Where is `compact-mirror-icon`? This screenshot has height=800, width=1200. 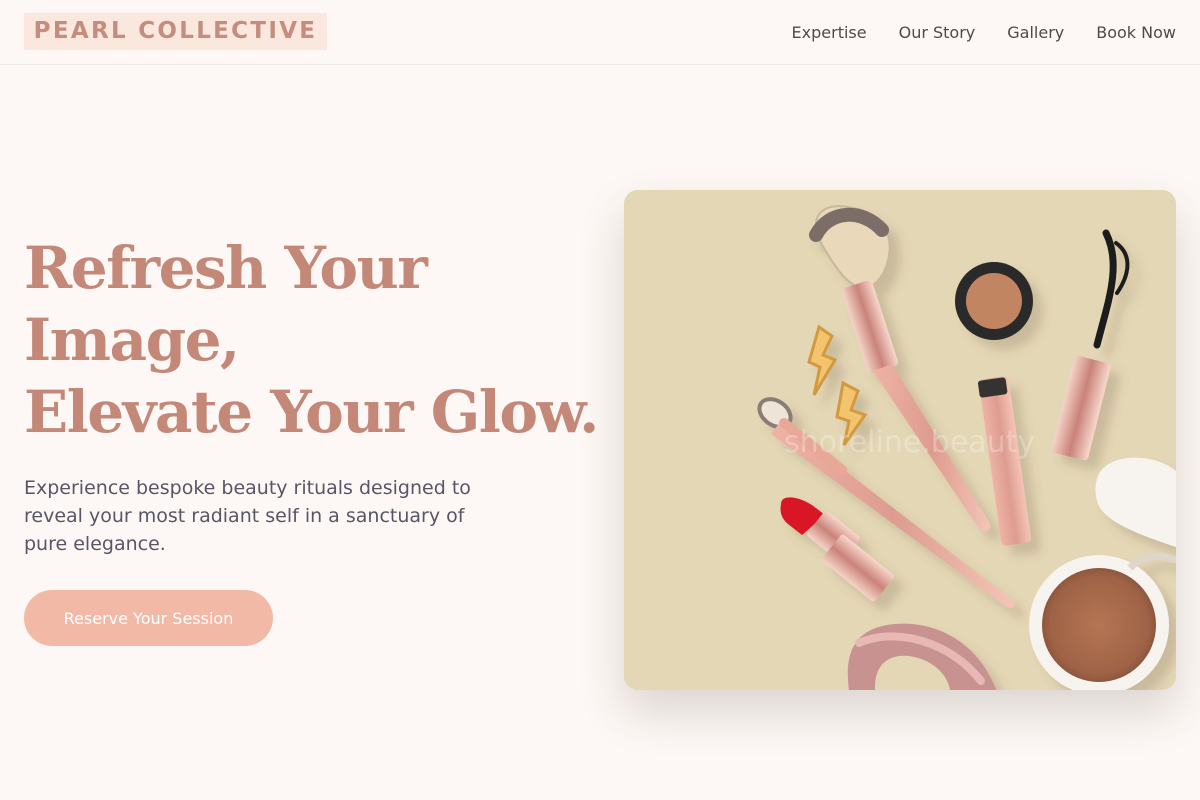
compact-mirror-icon is located at coordinates (994, 301).